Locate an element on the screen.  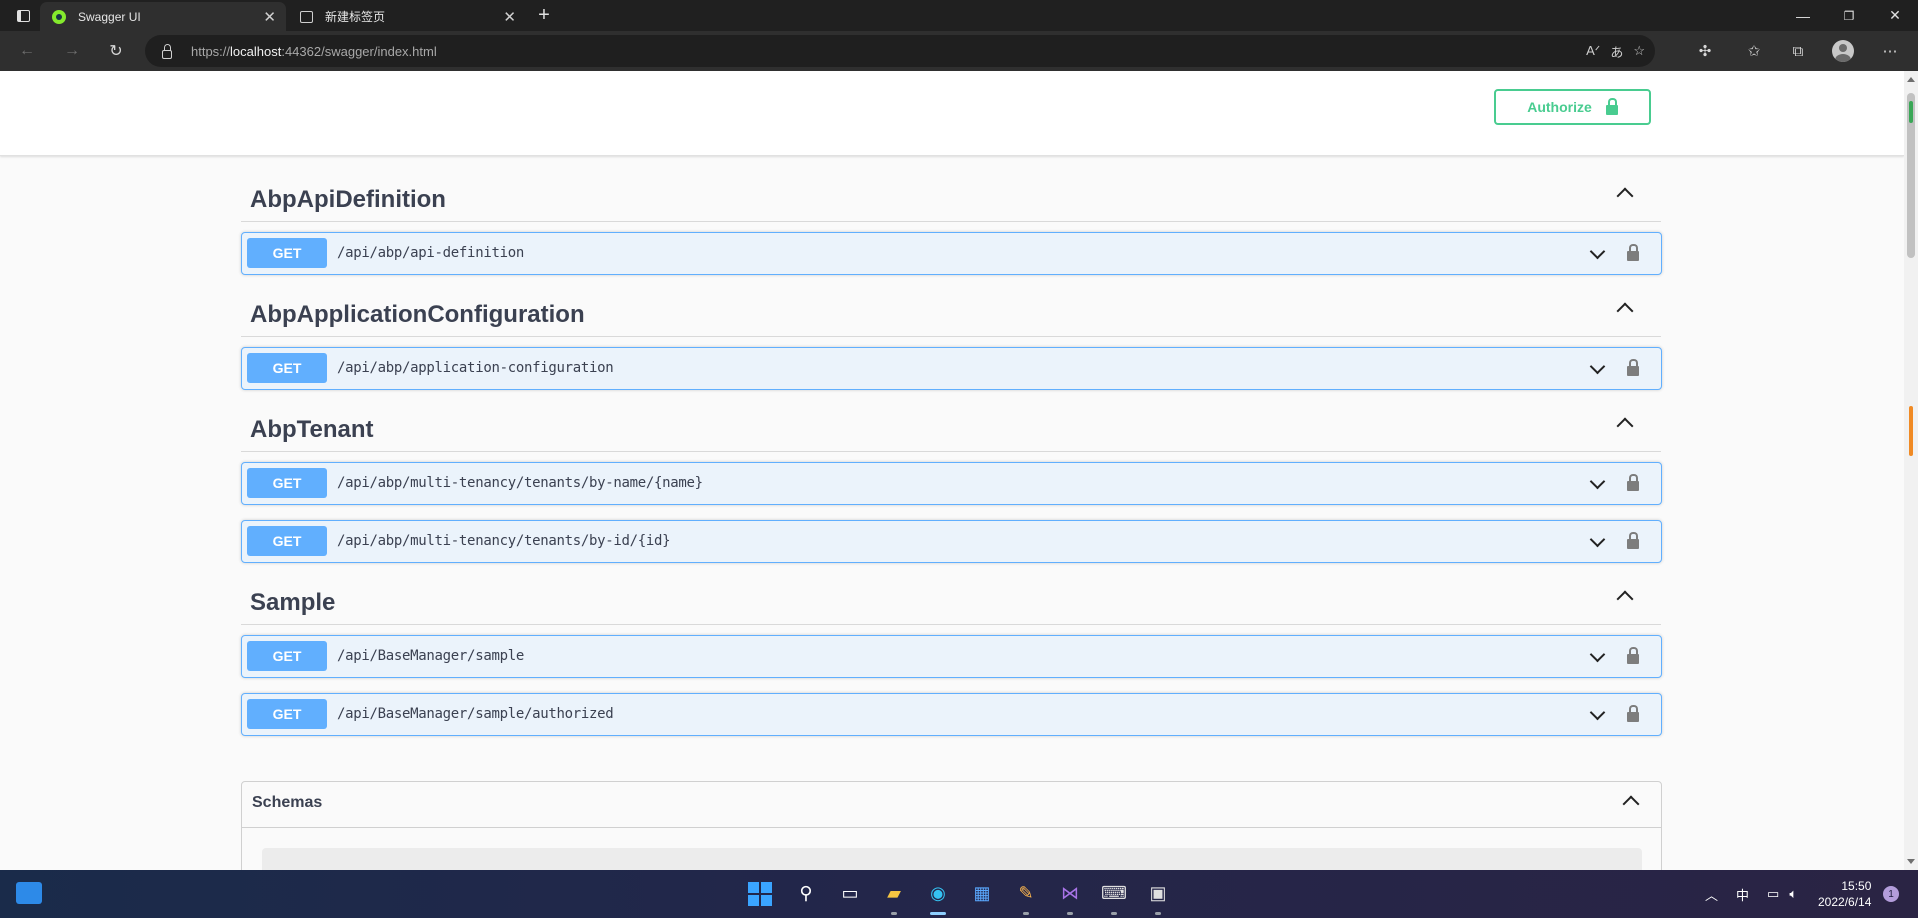
forward-arrow-icon: → is located at coordinates (72, 51).